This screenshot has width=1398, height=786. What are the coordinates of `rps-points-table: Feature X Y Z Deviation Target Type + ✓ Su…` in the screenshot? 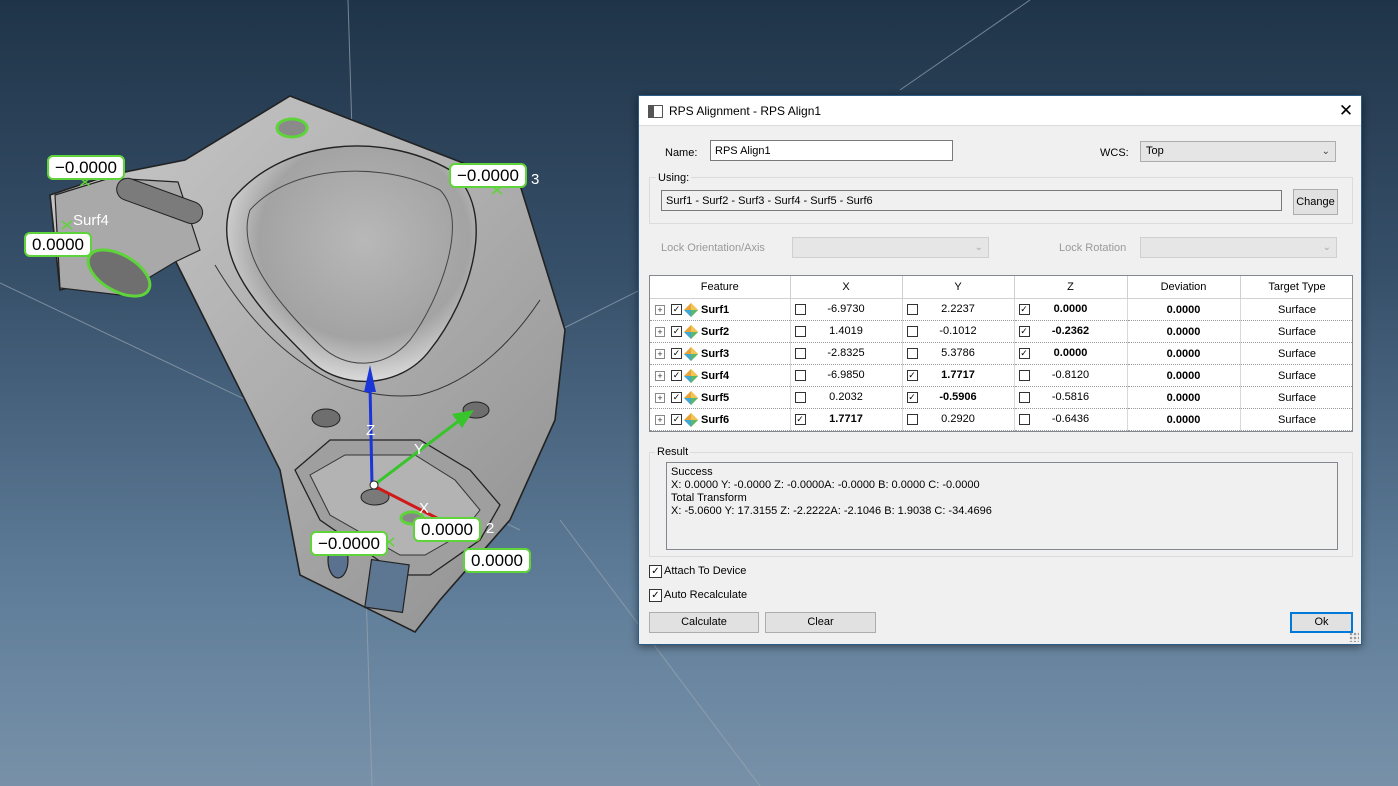 It's located at (1001, 353).